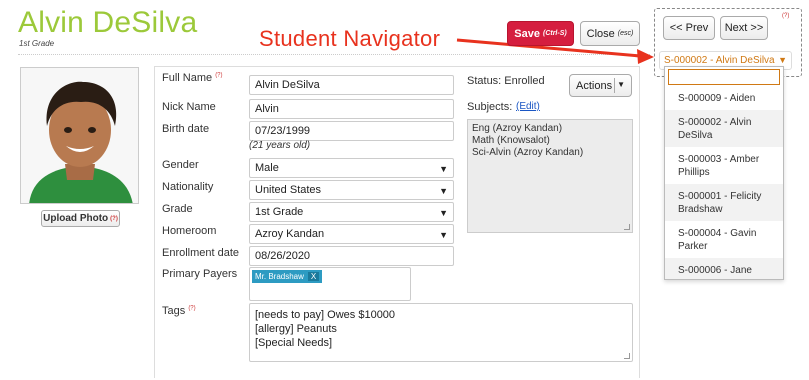 The height and width of the screenshot is (380, 809). What do you see at coordinates (351, 168) in the screenshot?
I see `gender-select: Male ▼` at bounding box center [351, 168].